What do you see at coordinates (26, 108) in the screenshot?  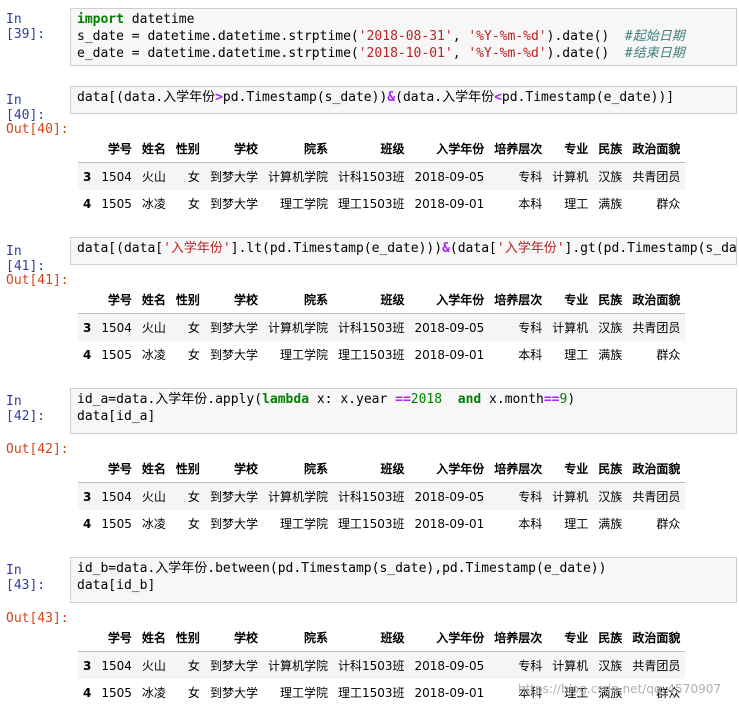 I see `in-prompt: In [40]:` at bounding box center [26, 108].